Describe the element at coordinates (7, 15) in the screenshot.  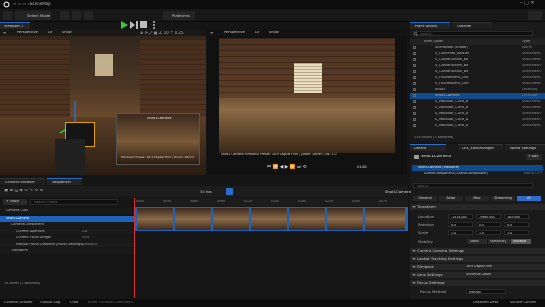
I see `save-button` at that location.